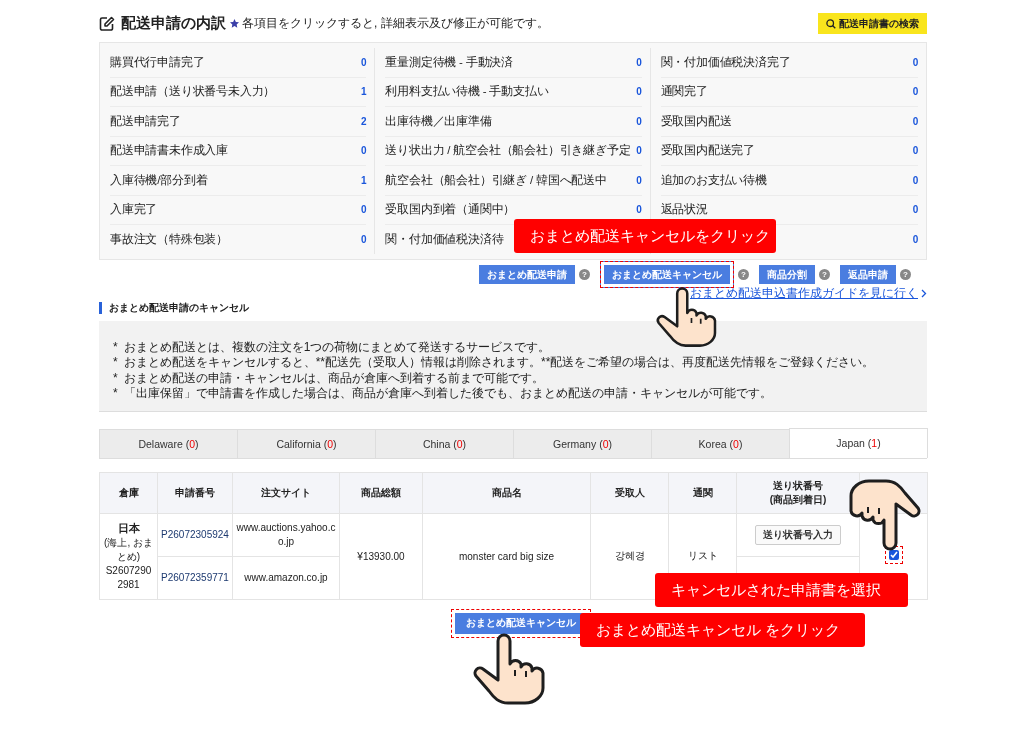 The image size is (1030, 749). What do you see at coordinates (496, 180) in the screenshot?
I see `status-label: 航空会社（船会社）引継ぎ / 韓国へ配送中` at bounding box center [496, 180].